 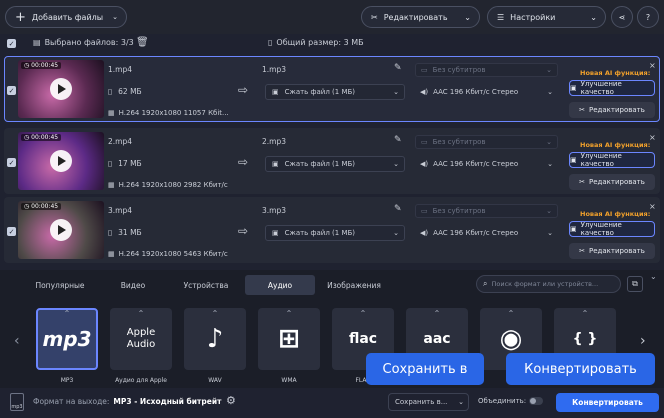 I want to click on video-info: ▦ H.264 1920x1080 2982 Кбит/с, so click(x=168, y=185).